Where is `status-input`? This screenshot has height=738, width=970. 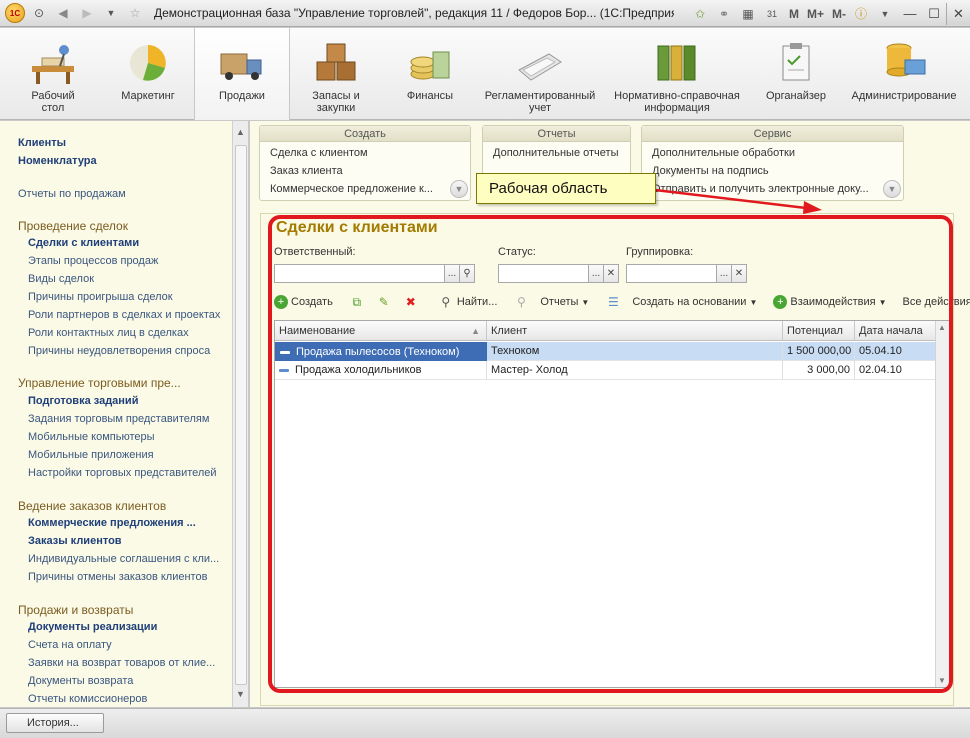 status-input is located at coordinates (543, 273).